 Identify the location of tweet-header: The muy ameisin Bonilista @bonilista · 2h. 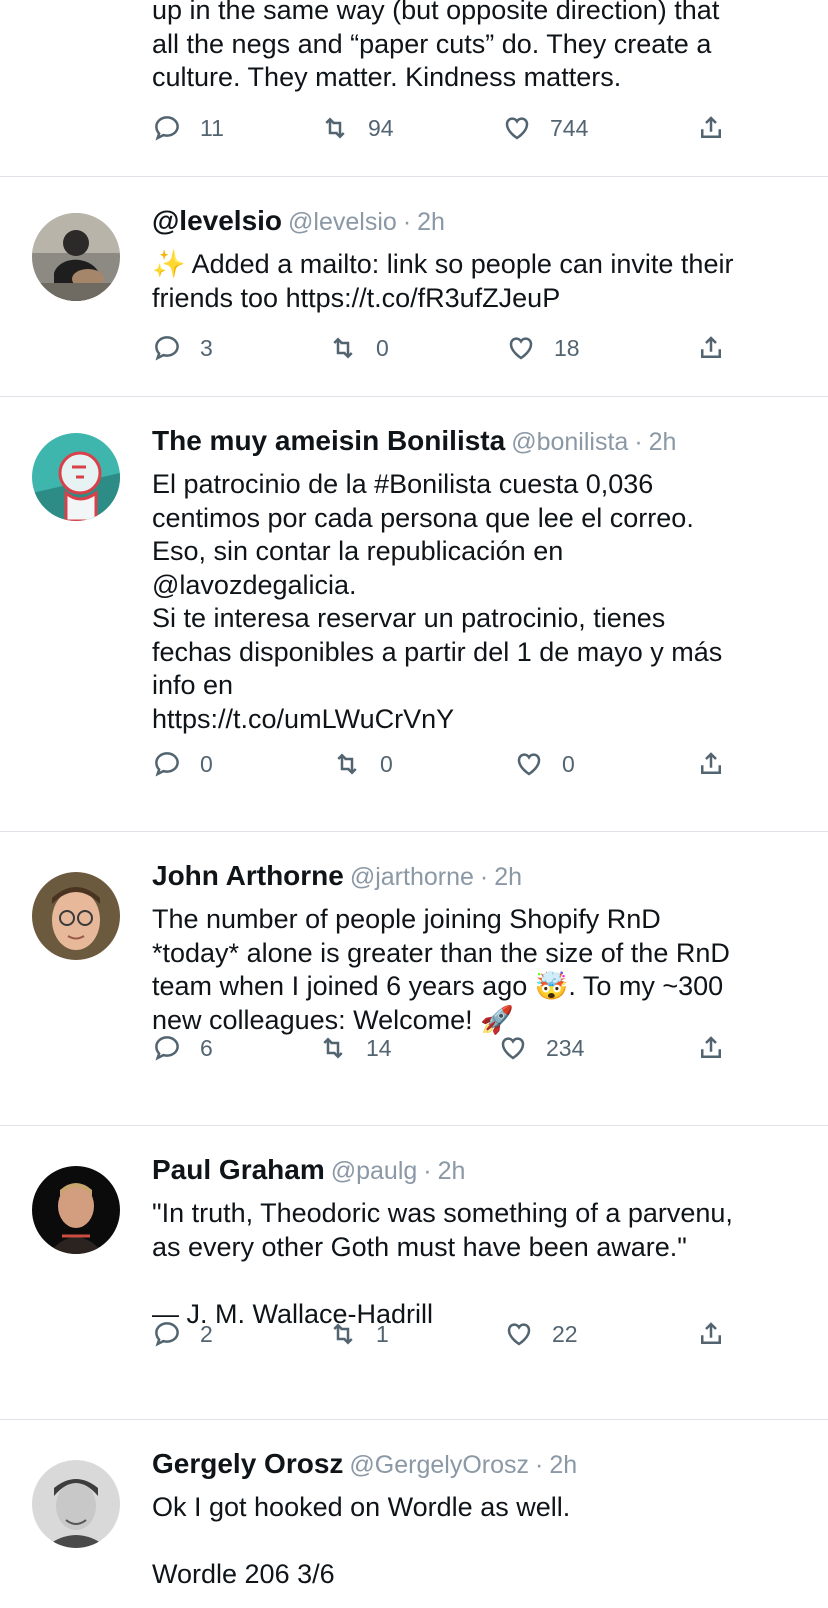
(478, 445).